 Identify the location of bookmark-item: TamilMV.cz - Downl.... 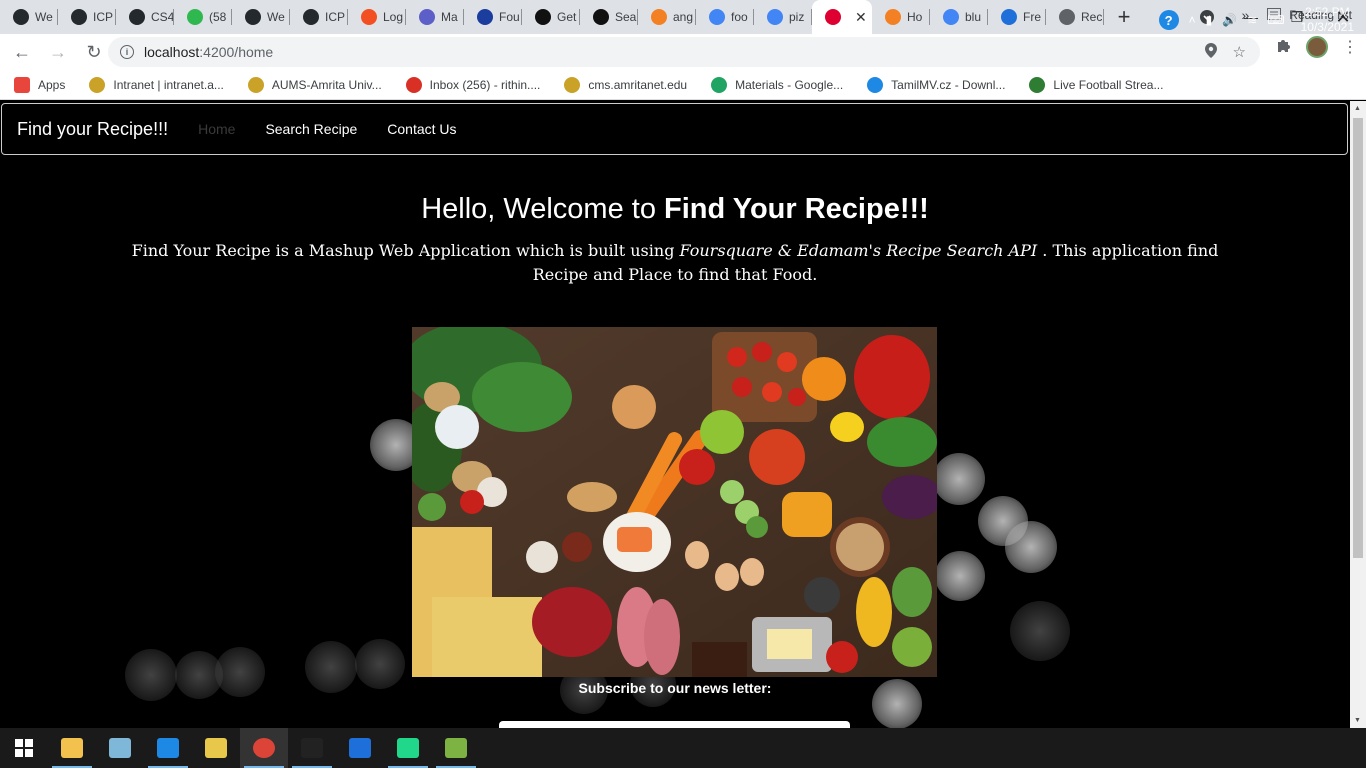
(936, 84).